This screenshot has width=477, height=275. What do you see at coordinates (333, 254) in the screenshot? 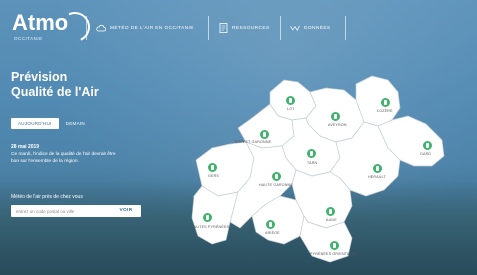
I see `dept-label: PYRÉNÉES ORIENTALES` at bounding box center [333, 254].